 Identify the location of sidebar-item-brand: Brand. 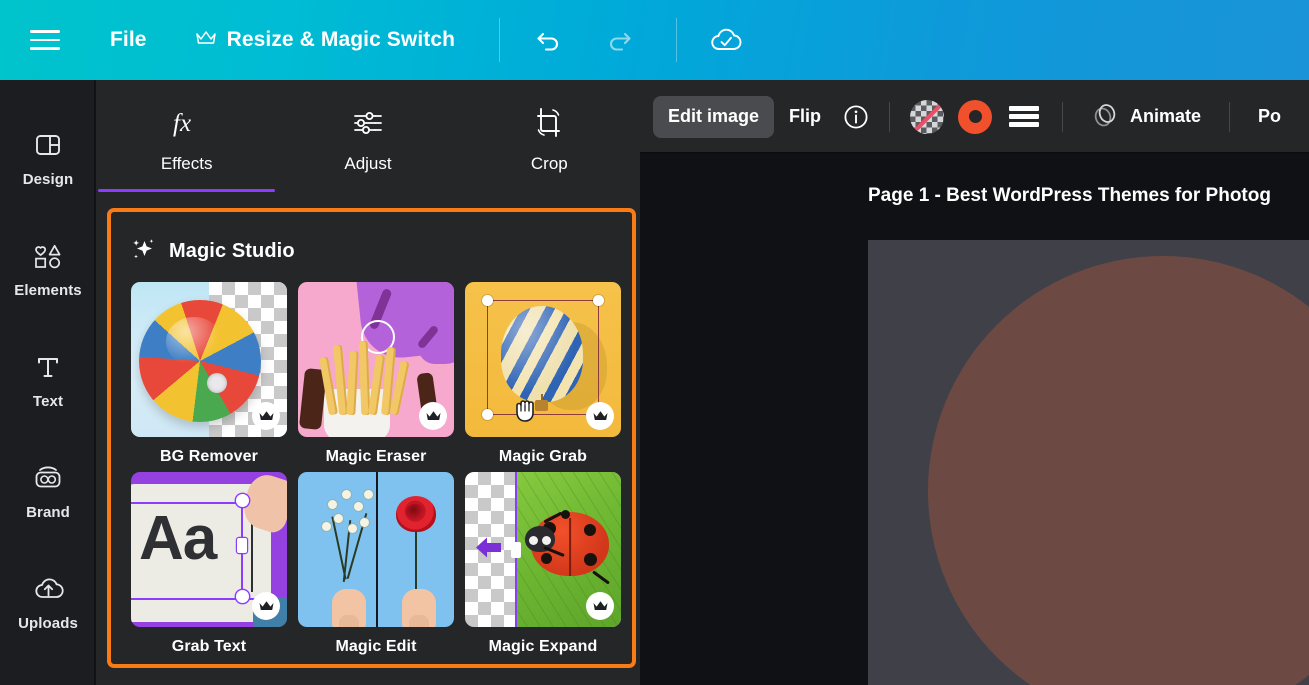
(48, 490).